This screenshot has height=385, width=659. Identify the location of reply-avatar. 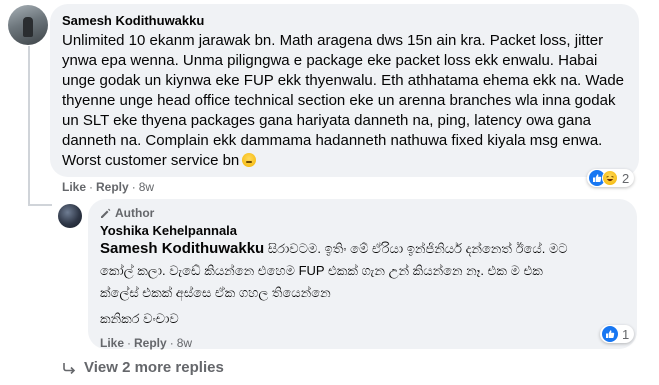
(70, 216).